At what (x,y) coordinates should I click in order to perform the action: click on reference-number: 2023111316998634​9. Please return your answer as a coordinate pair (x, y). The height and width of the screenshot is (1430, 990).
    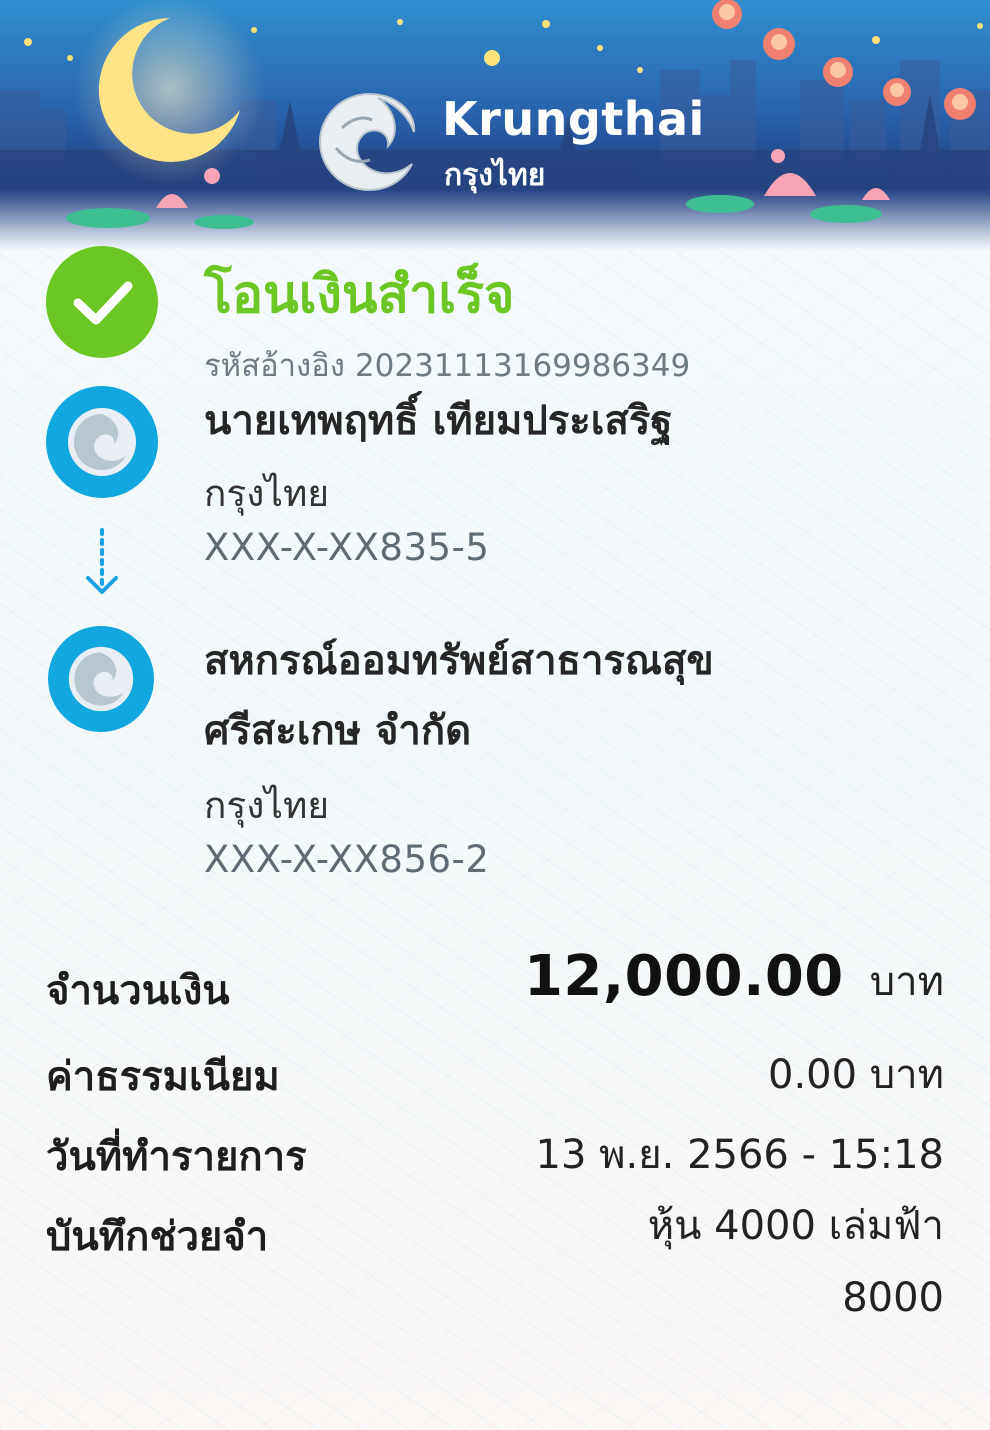
    Looking at the image, I should click on (522, 366).